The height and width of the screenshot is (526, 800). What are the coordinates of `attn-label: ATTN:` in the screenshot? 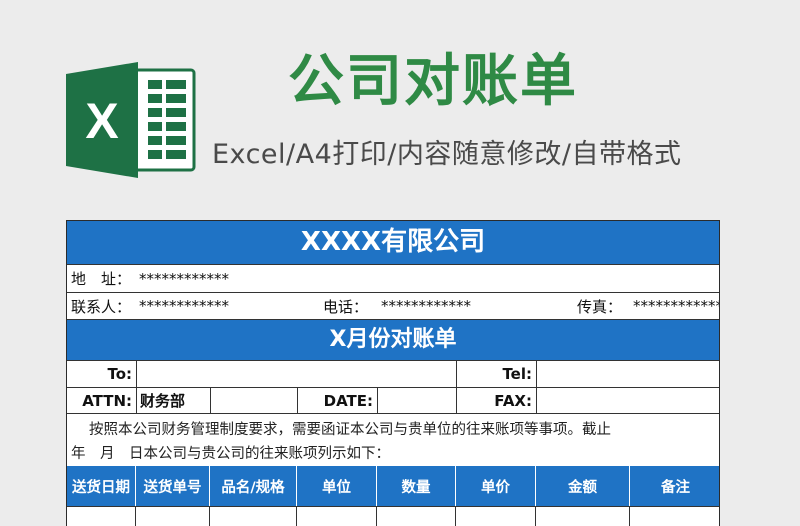 It's located at (107, 400).